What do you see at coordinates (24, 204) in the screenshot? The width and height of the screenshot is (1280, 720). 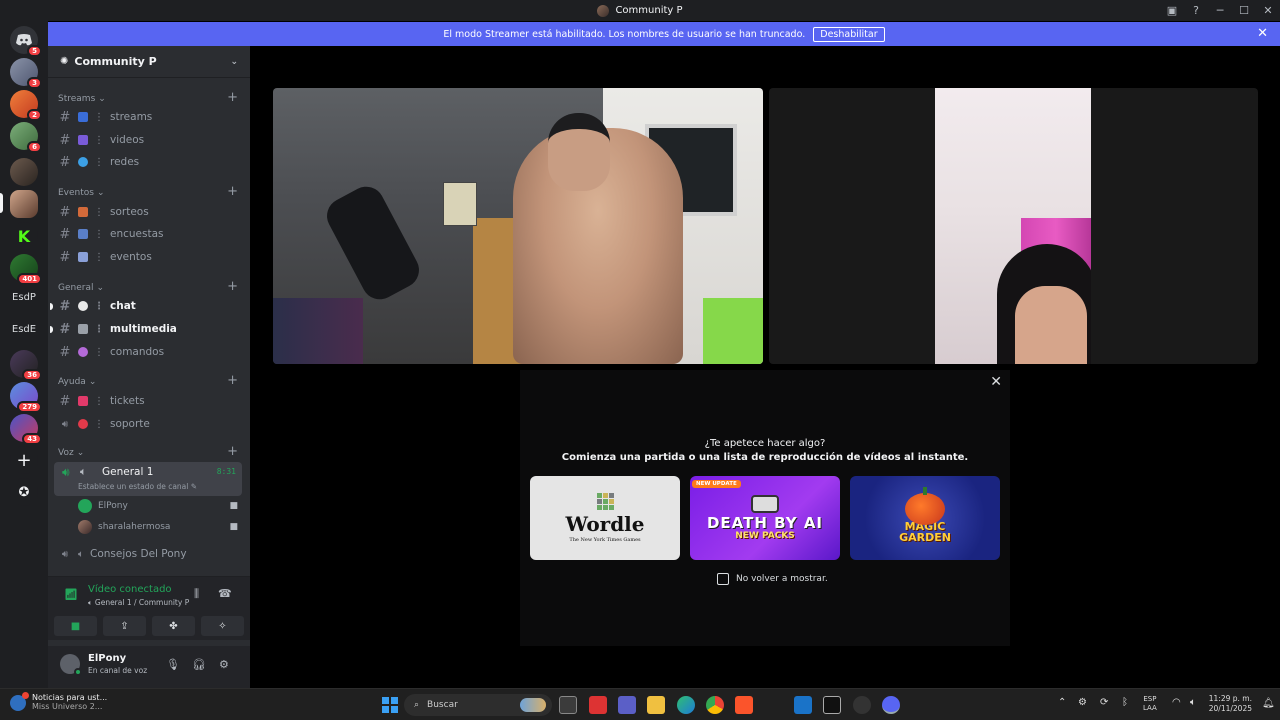 I see `server-icon-community-p` at bounding box center [24, 204].